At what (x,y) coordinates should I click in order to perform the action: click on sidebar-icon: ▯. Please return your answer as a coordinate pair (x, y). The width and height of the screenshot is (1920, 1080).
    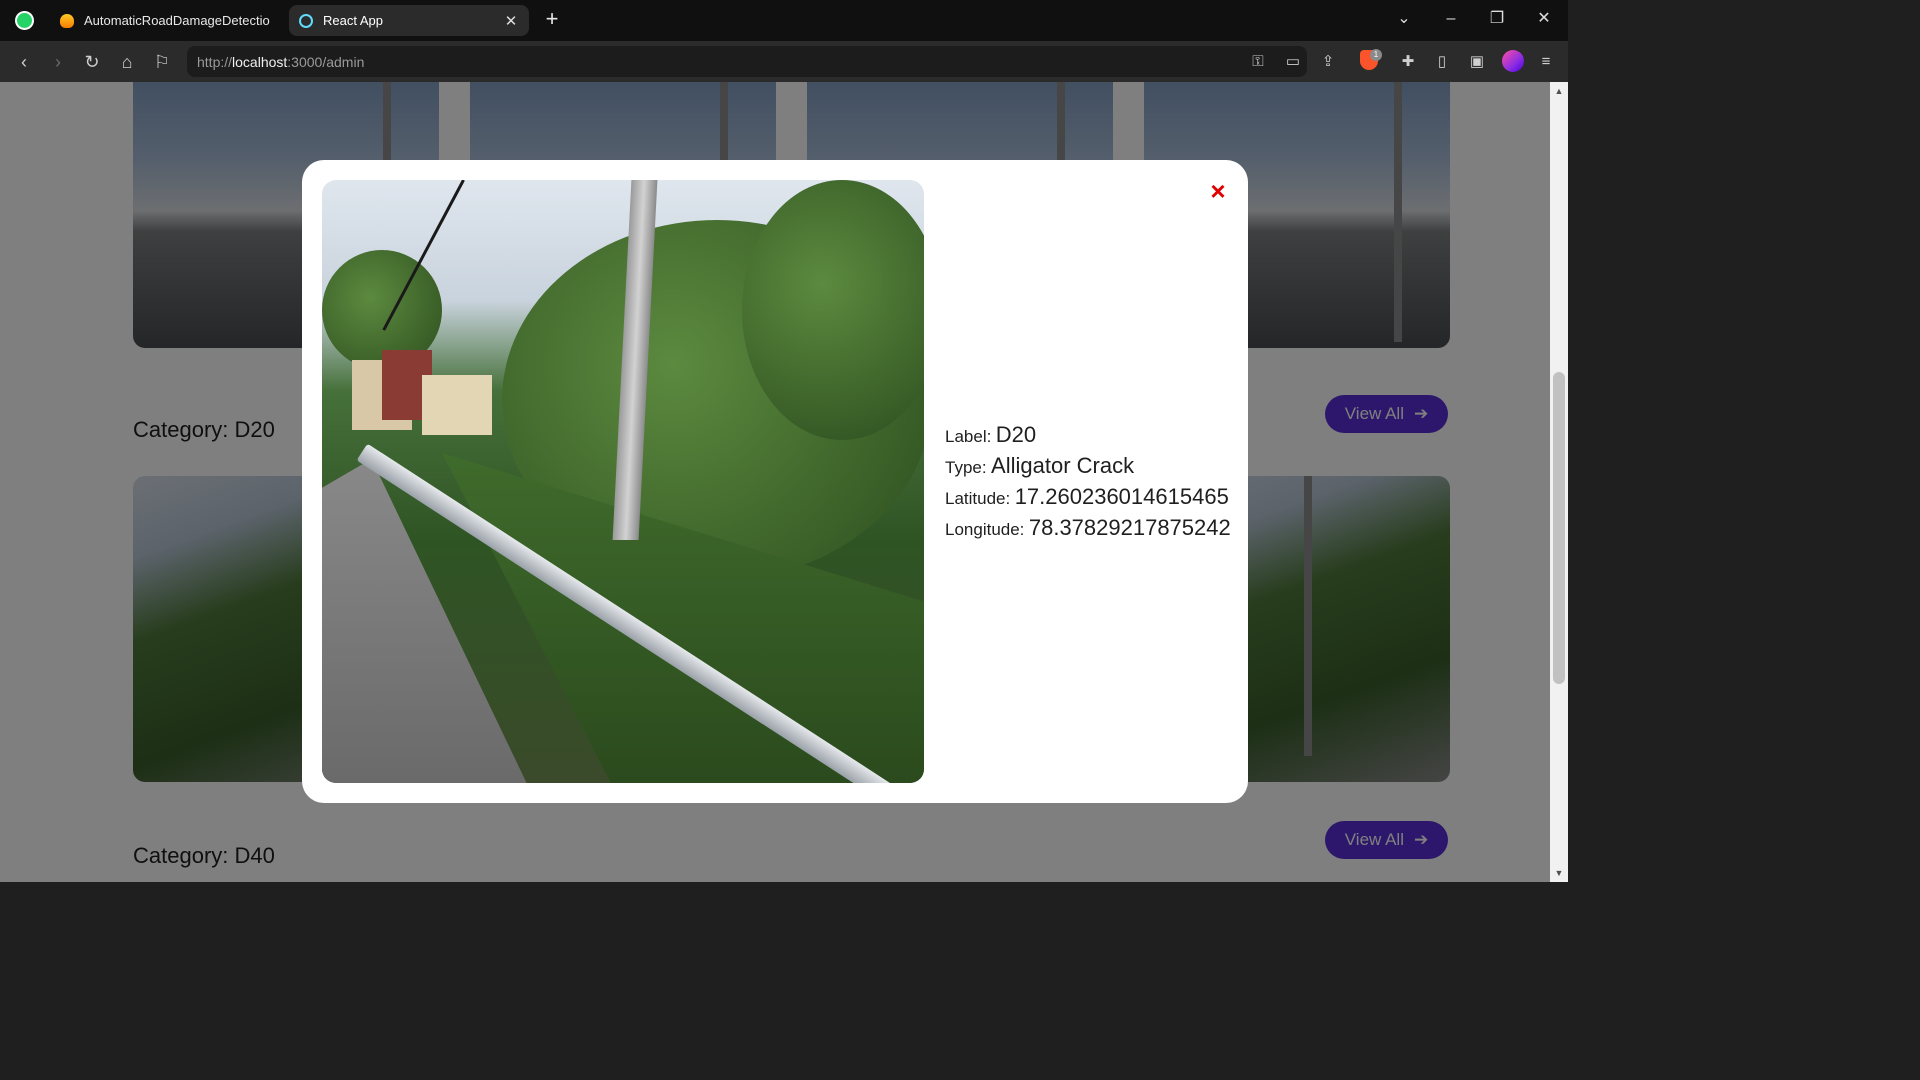
    Looking at the image, I should click on (1442, 62).